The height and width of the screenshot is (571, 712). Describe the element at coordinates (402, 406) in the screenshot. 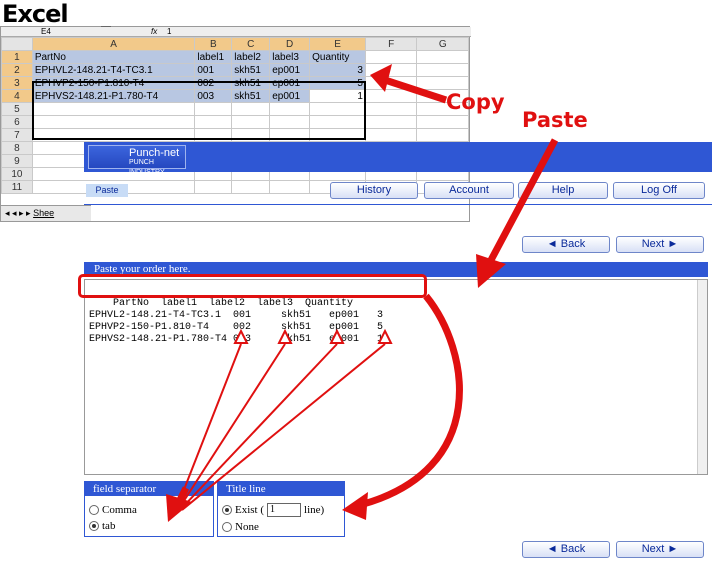

I see `title-line-arrow` at that location.